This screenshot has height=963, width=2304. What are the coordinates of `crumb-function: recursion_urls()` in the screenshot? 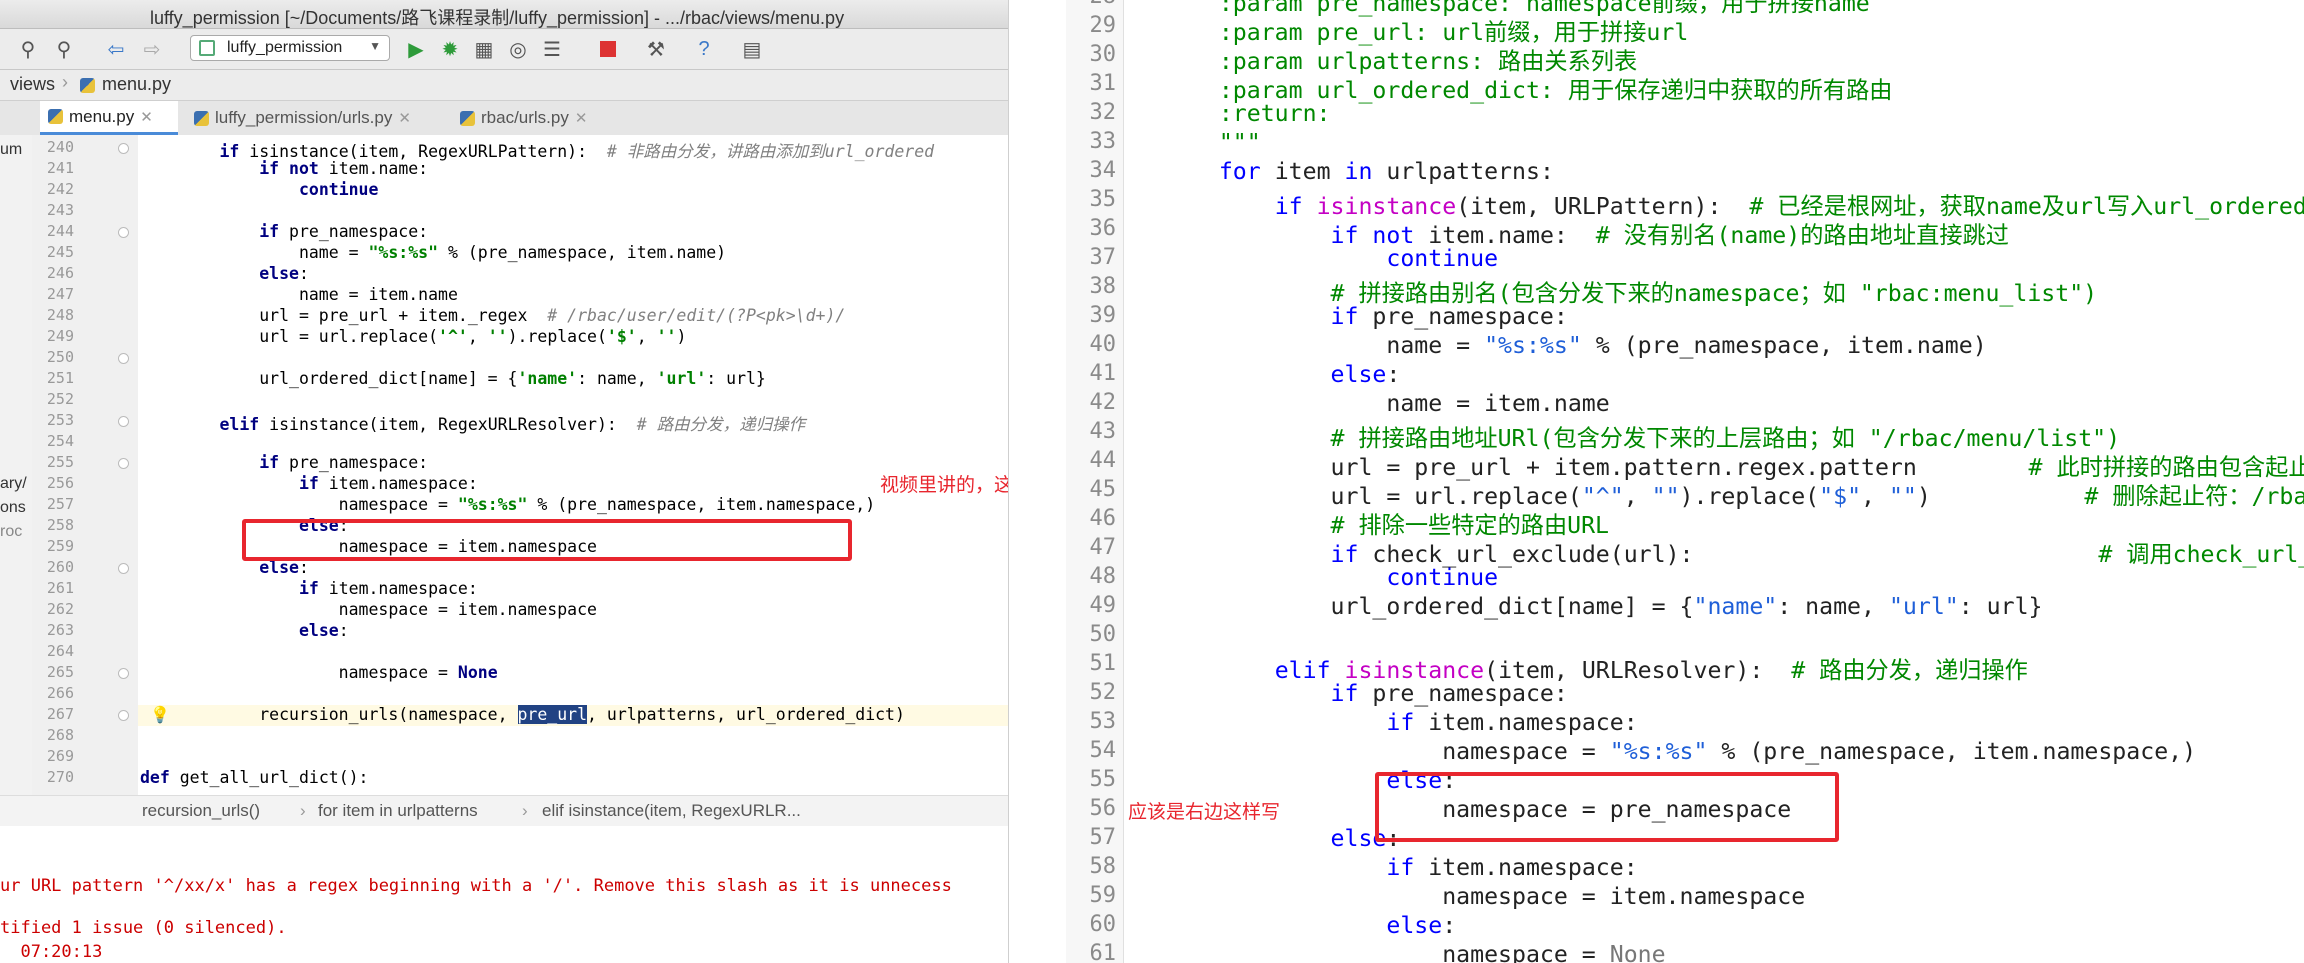 It's located at (201, 811).